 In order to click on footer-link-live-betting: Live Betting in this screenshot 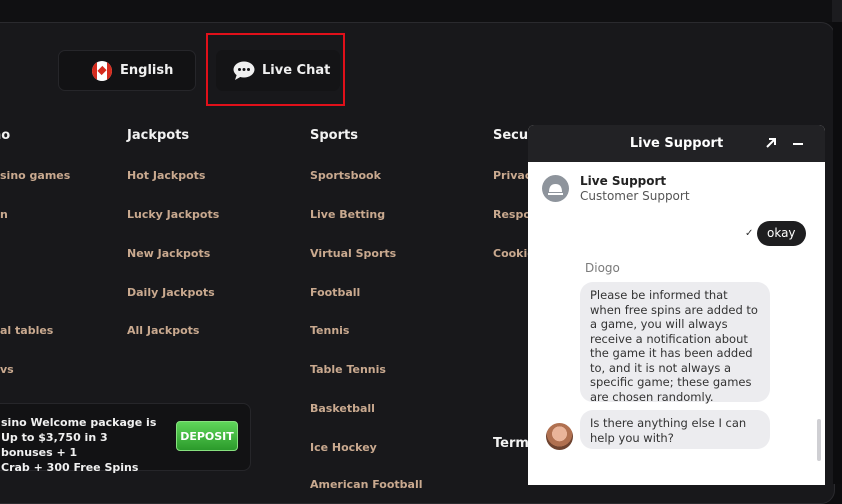, I will do `click(347, 214)`.